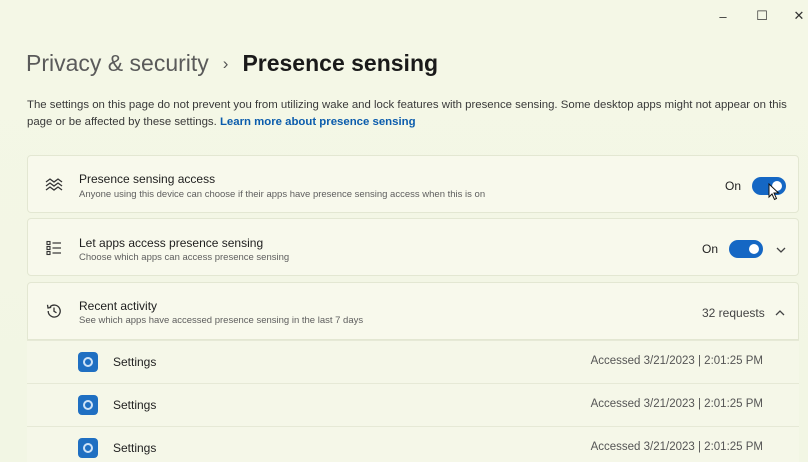  Describe the element at coordinates (147, 179) in the screenshot. I see `card-title: Presence sensing access` at that location.